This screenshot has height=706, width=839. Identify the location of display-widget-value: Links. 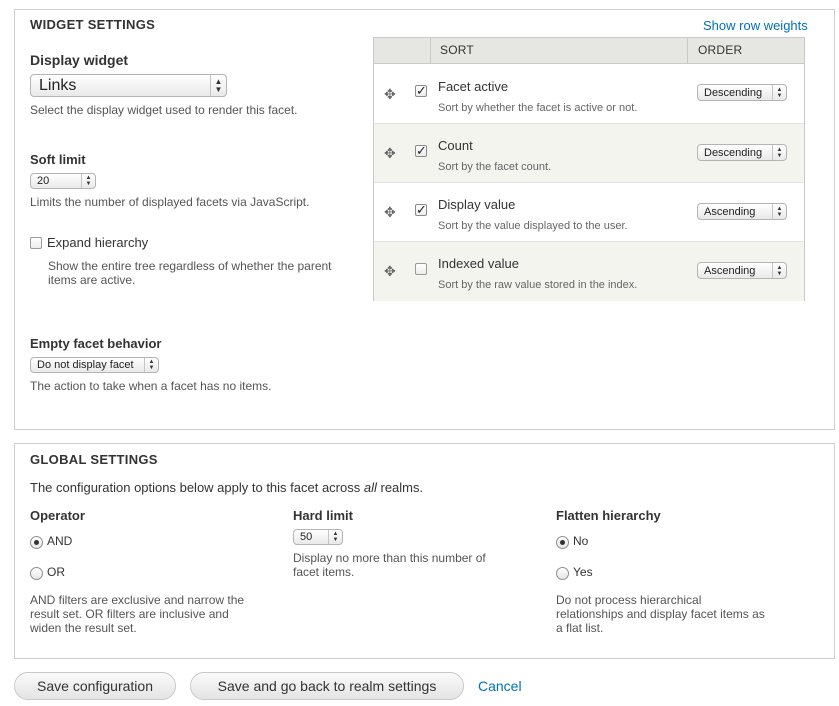
(58, 85).